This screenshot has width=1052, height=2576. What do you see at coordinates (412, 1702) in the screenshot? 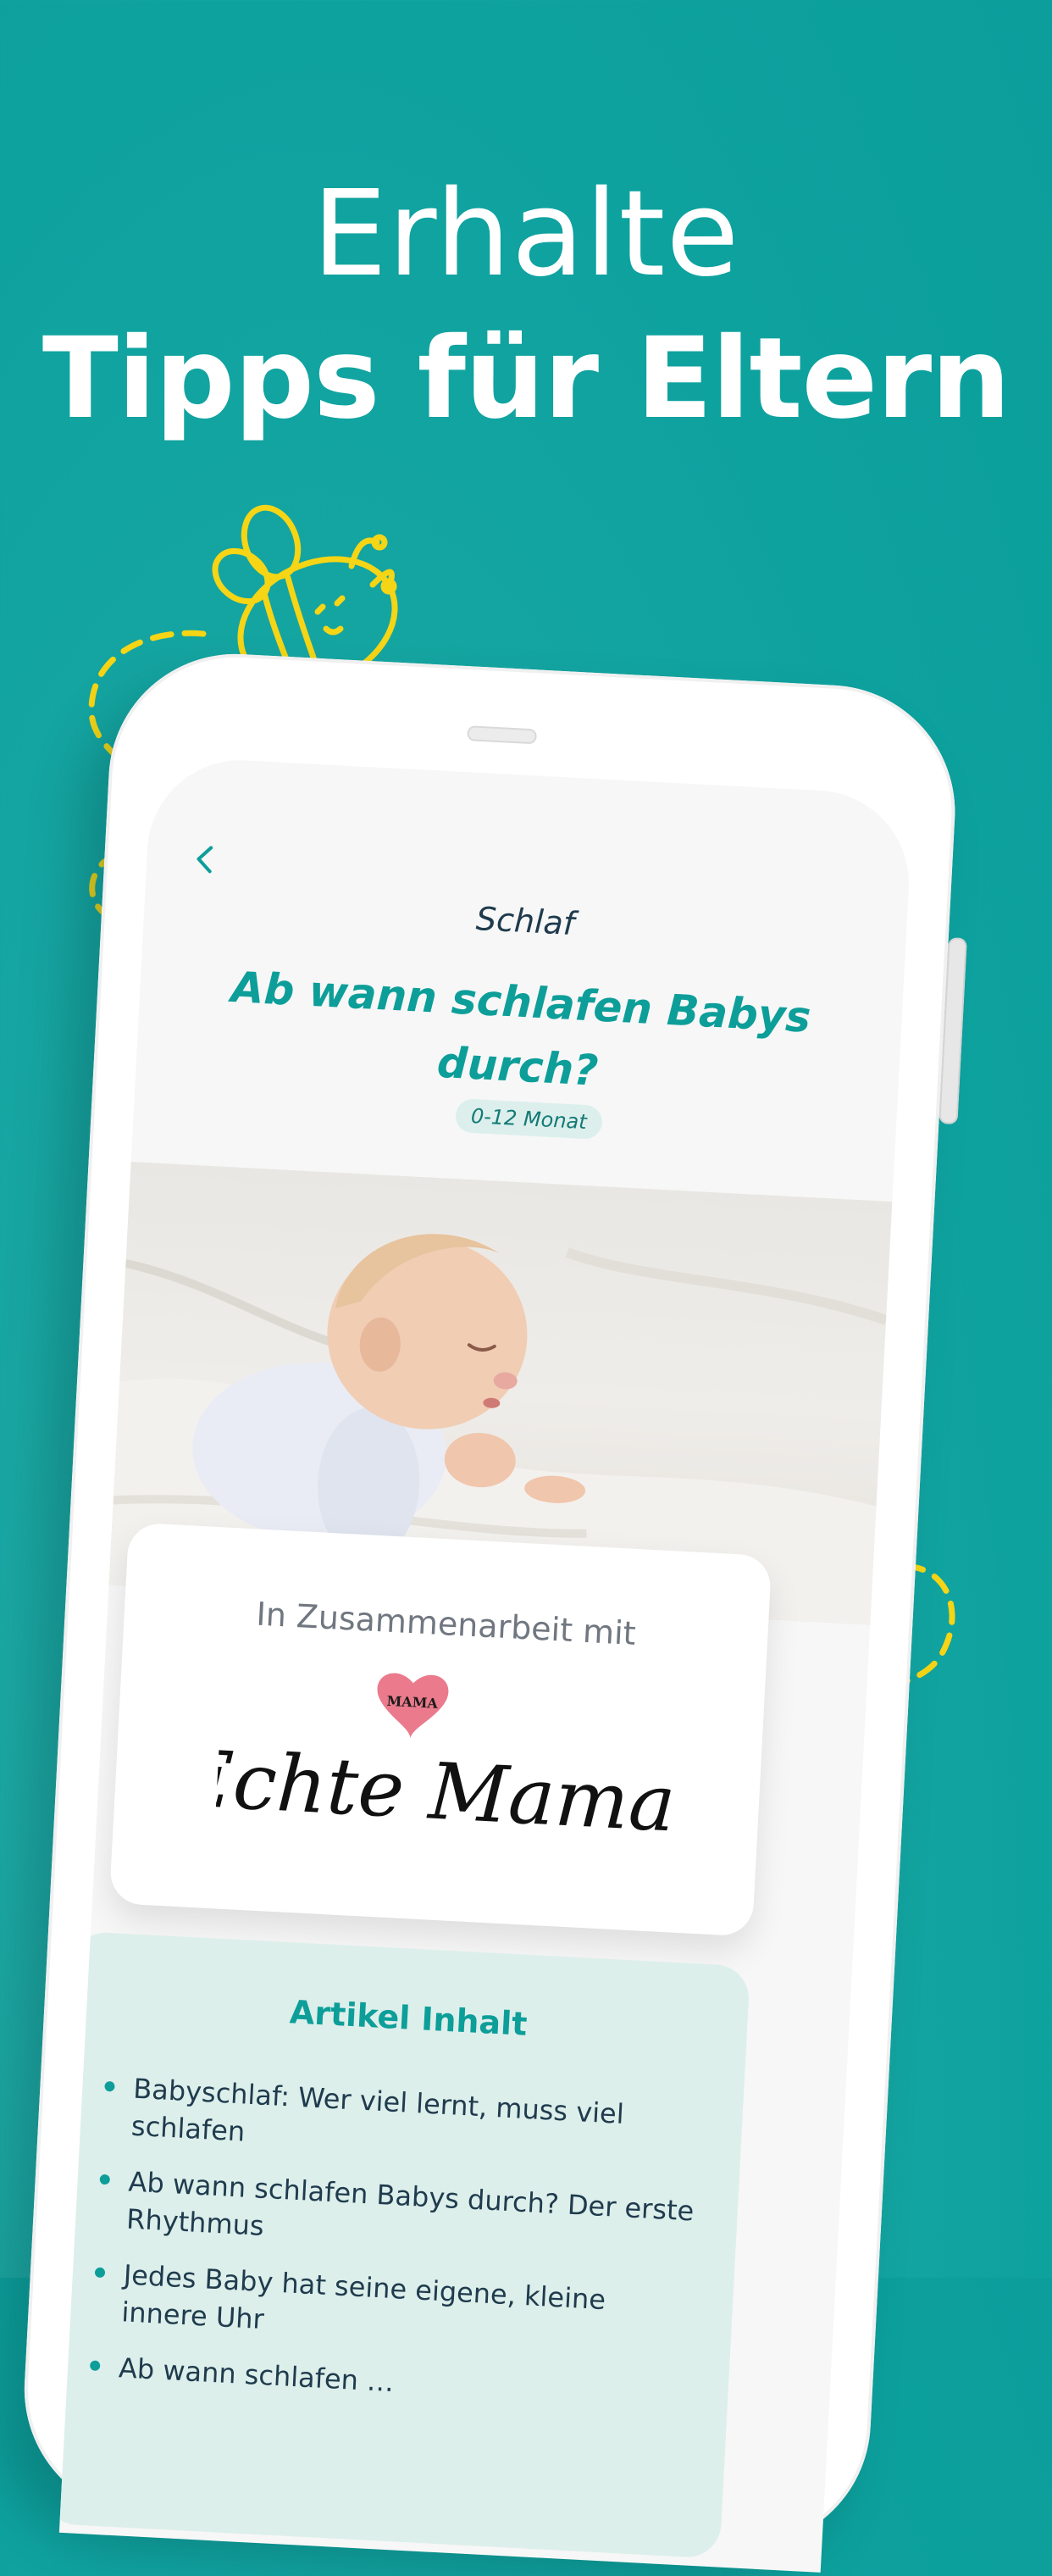
I see `logo-small-text: MAMA` at bounding box center [412, 1702].